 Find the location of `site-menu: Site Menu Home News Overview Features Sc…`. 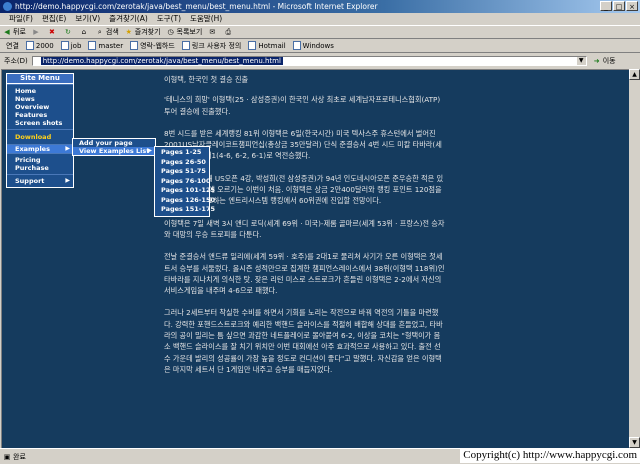

site-menu: Site Menu Home News Overview Features Sc… is located at coordinates (40, 130).